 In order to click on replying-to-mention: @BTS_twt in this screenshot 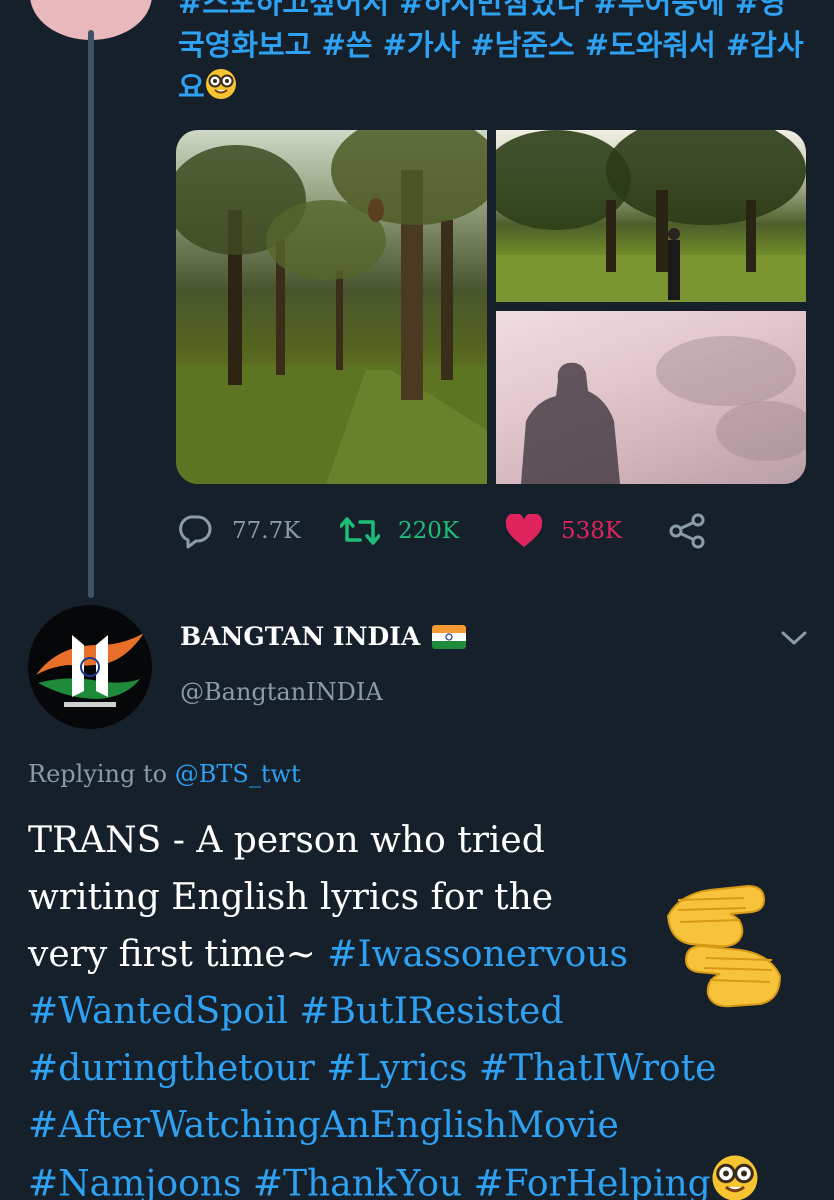, I will do `click(238, 774)`.